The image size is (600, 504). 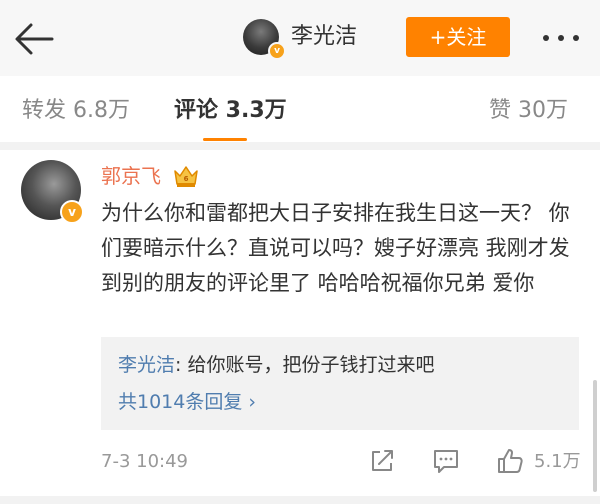 What do you see at coordinates (186, 179) in the screenshot?
I see `svg-text: 6` at bounding box center [186, 179].